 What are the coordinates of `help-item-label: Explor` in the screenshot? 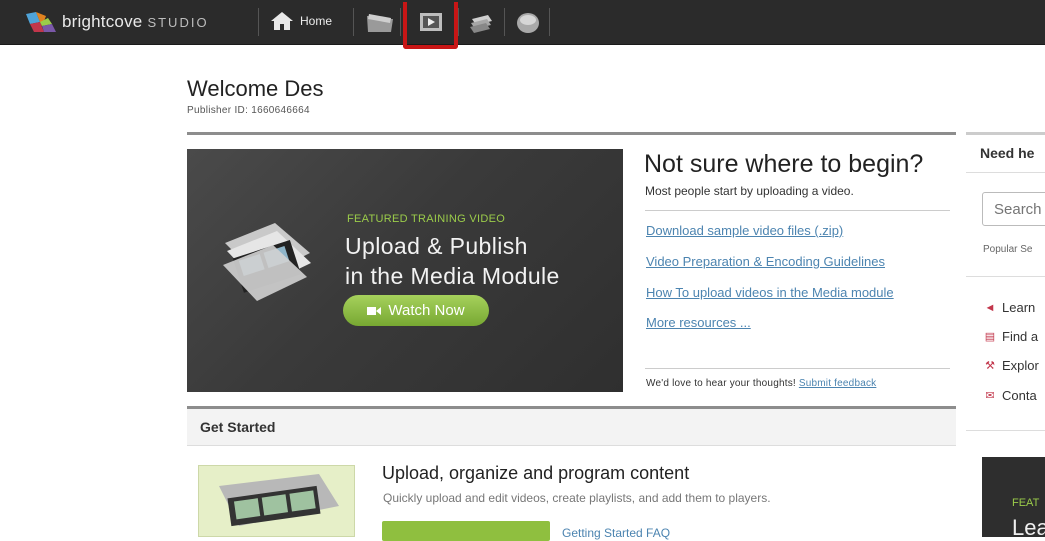 It's located at (1020, 365).